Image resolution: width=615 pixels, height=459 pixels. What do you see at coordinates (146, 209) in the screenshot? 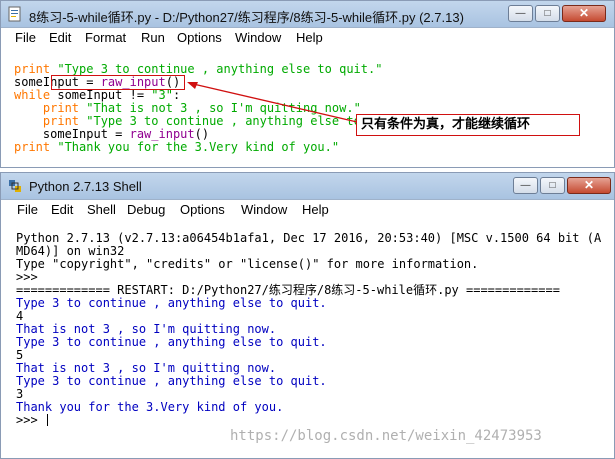
I see `menu-debug: Debug` at bounding box center [146, 209].